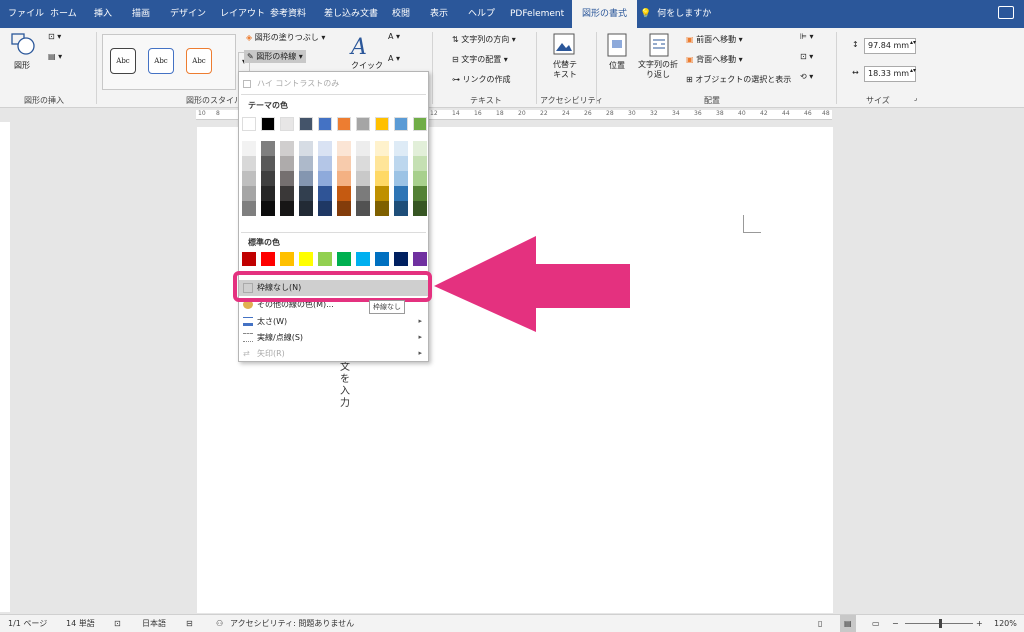  What do you see at coordinates (154, 623) in the screenshot?
I see `language-indicator: 日本語` at bounding box center [154, 623].